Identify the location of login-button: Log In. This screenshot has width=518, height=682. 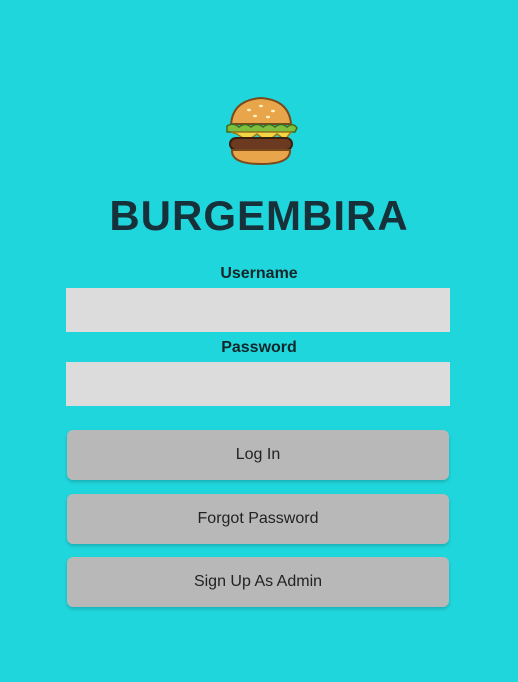
(258, 455).